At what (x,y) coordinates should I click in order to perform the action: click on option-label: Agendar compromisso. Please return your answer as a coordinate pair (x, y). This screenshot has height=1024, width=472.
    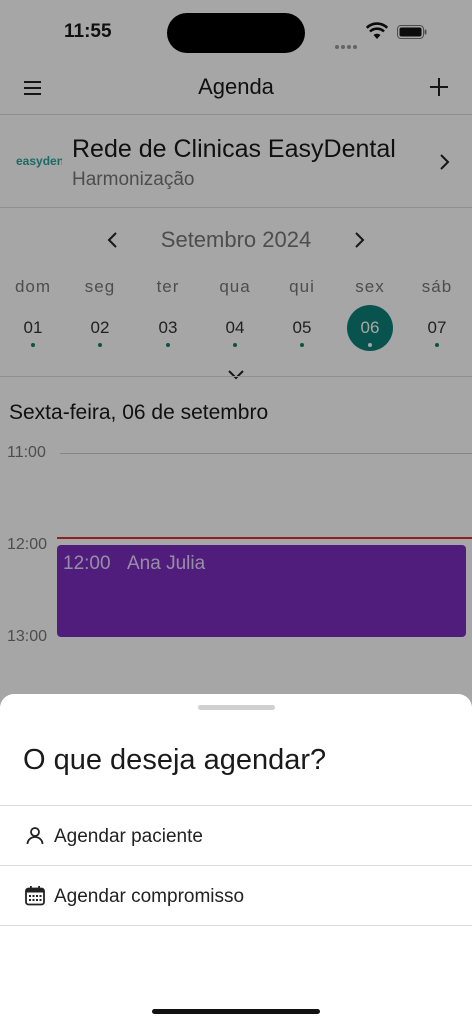
    Looking at the image, I should click on (149, 896).